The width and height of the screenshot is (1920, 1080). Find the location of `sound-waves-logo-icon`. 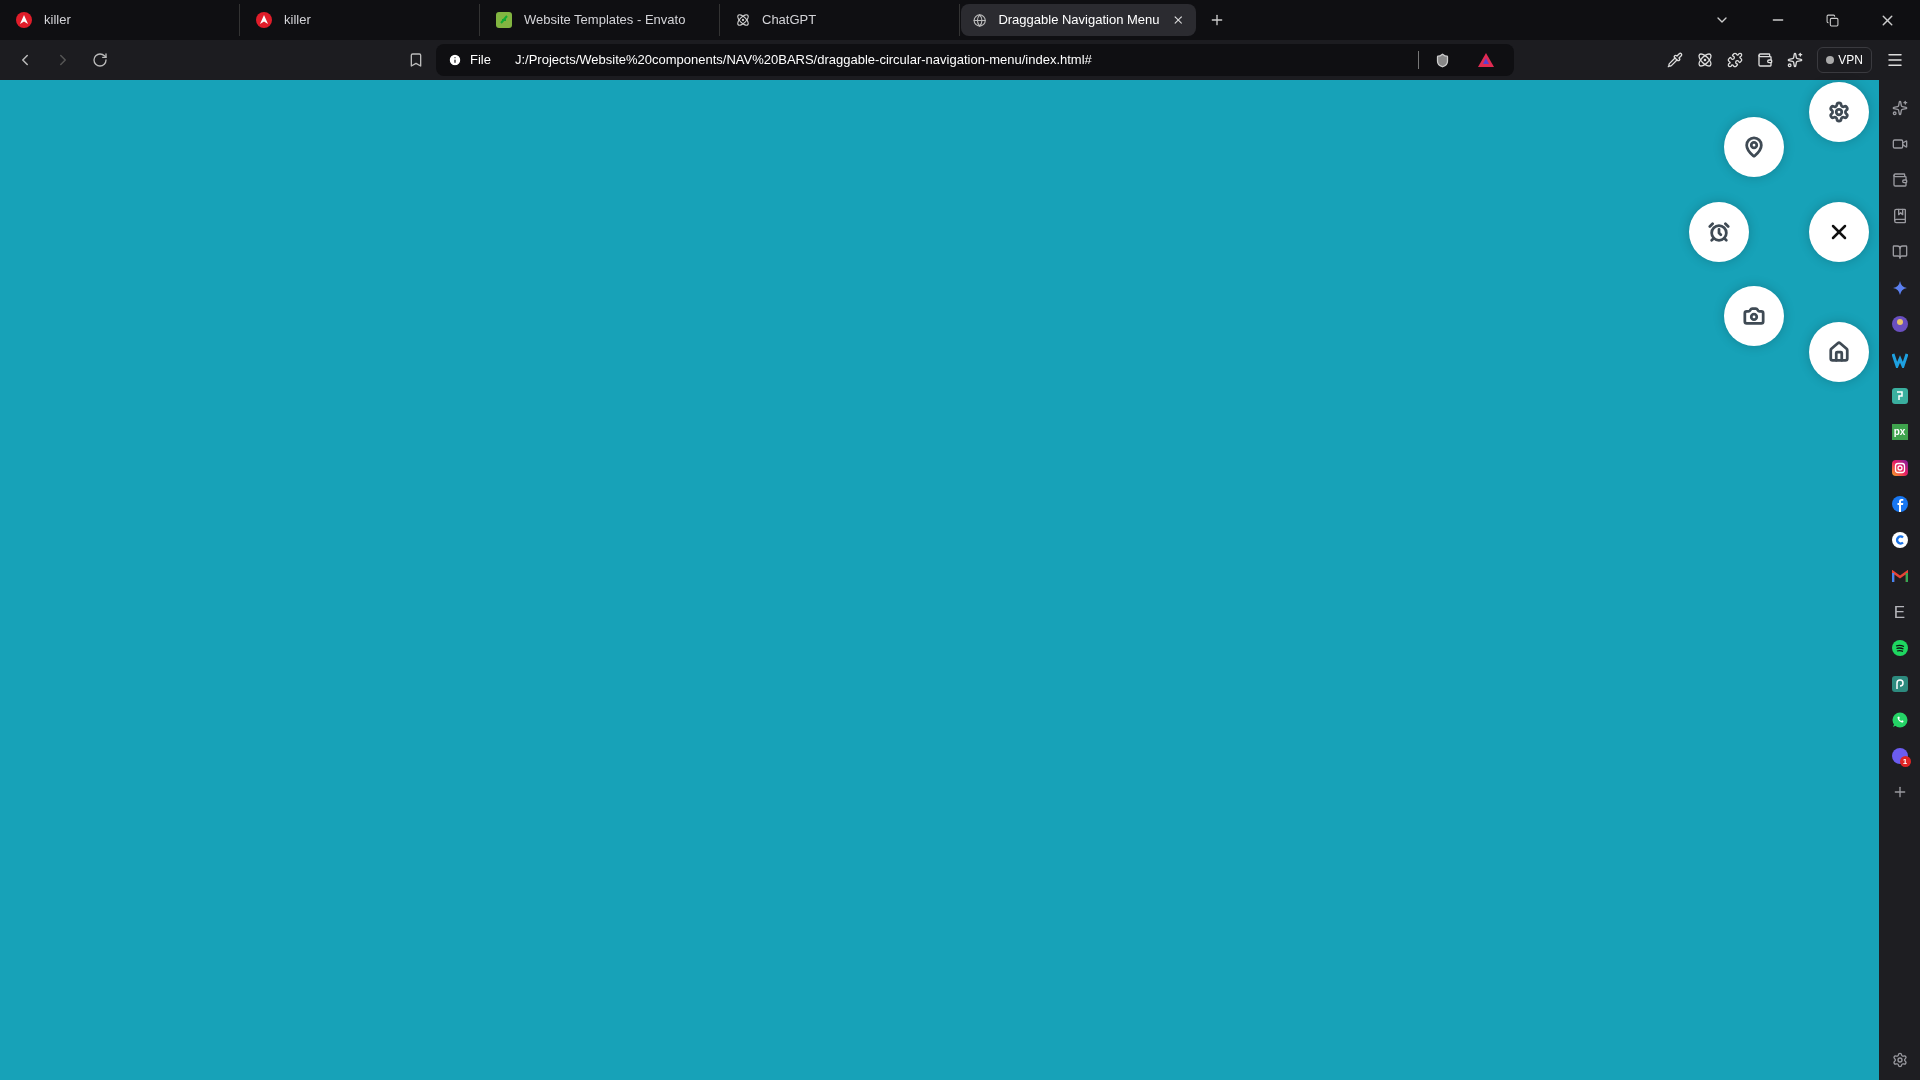

sound-waves-logo-icon is located at coordinates (1899, 648).